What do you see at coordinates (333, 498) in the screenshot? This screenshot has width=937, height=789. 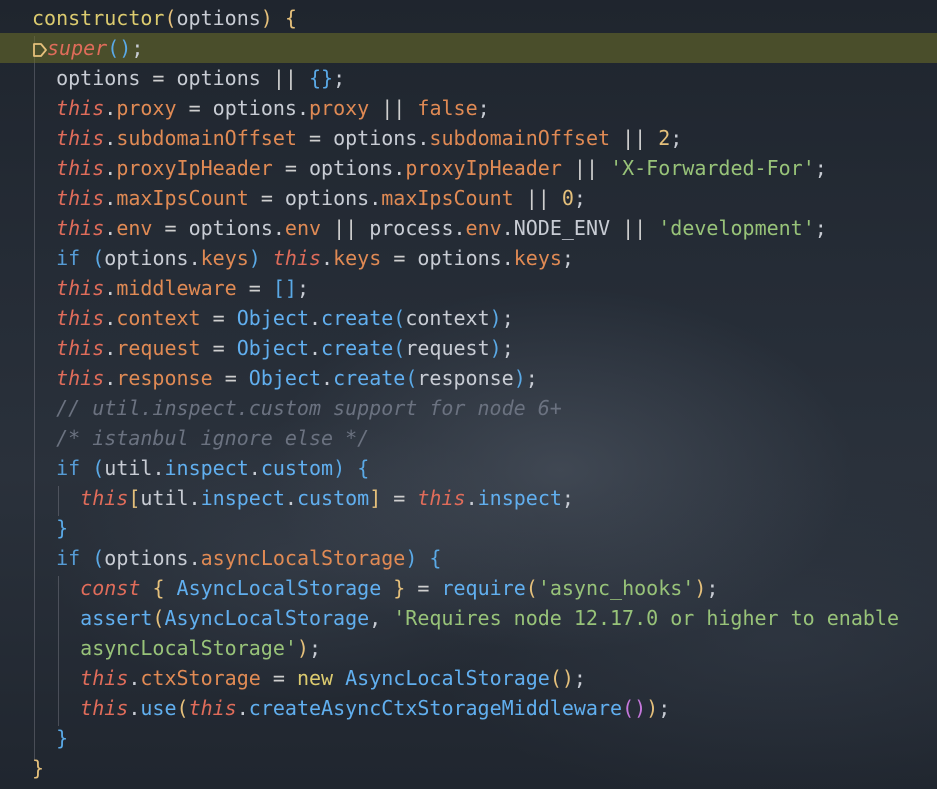 I see `code-token: custom` at bounding box center [333, 498].